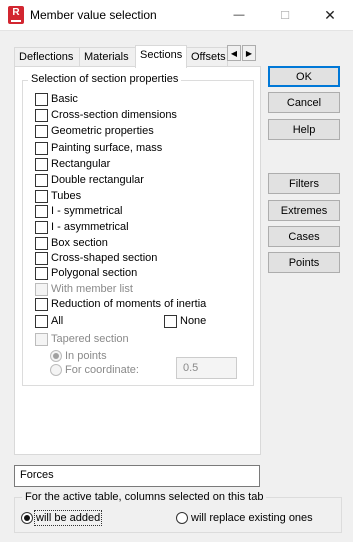  I want to click on checkbox-i-asymmetrical: I - asymmetrical, so click(82, 227).